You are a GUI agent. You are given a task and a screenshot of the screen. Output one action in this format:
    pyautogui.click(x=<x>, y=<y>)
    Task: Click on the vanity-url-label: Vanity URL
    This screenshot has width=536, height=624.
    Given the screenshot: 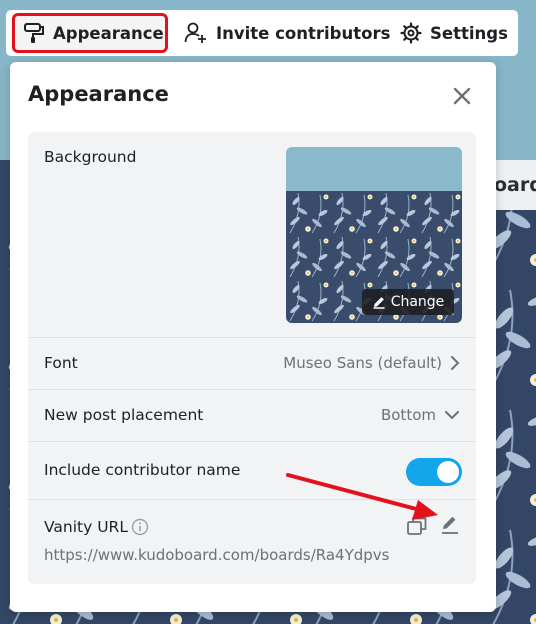 What is the action you would take?
    pyautogui.click(x=86, y=527)
    